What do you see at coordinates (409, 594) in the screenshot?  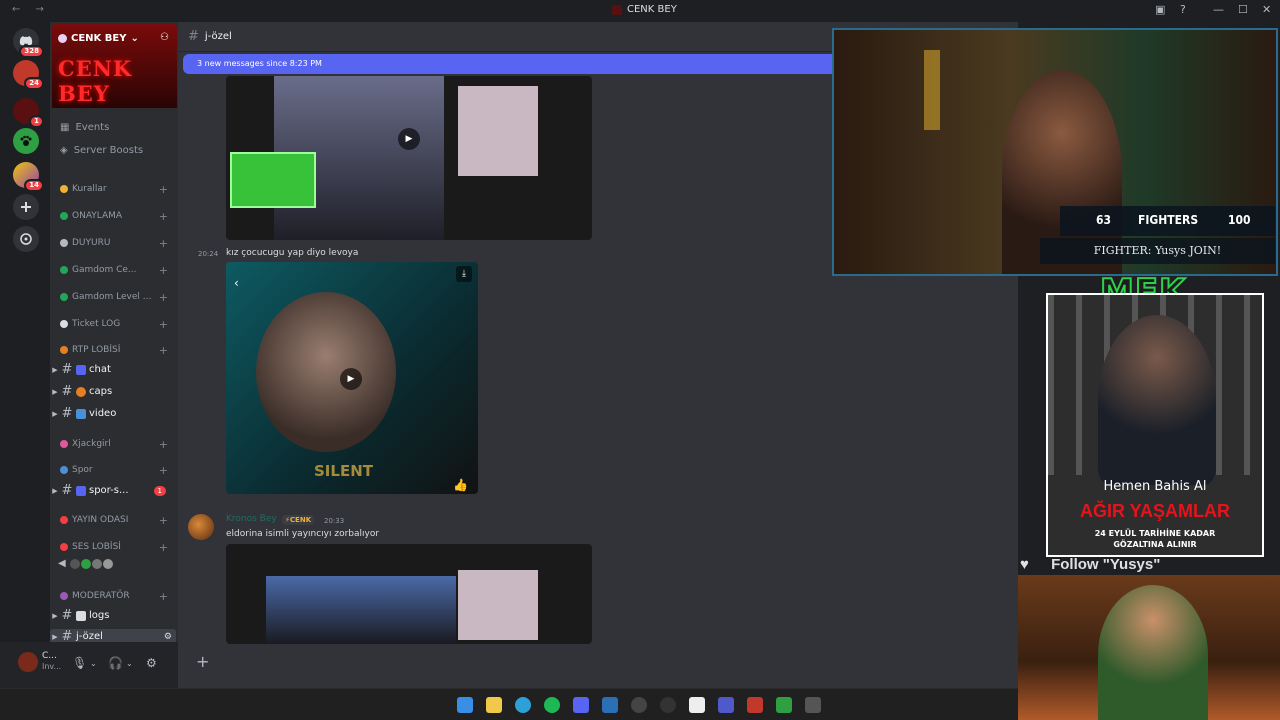 I see `video-attachment` at bounding box center [409, 594].